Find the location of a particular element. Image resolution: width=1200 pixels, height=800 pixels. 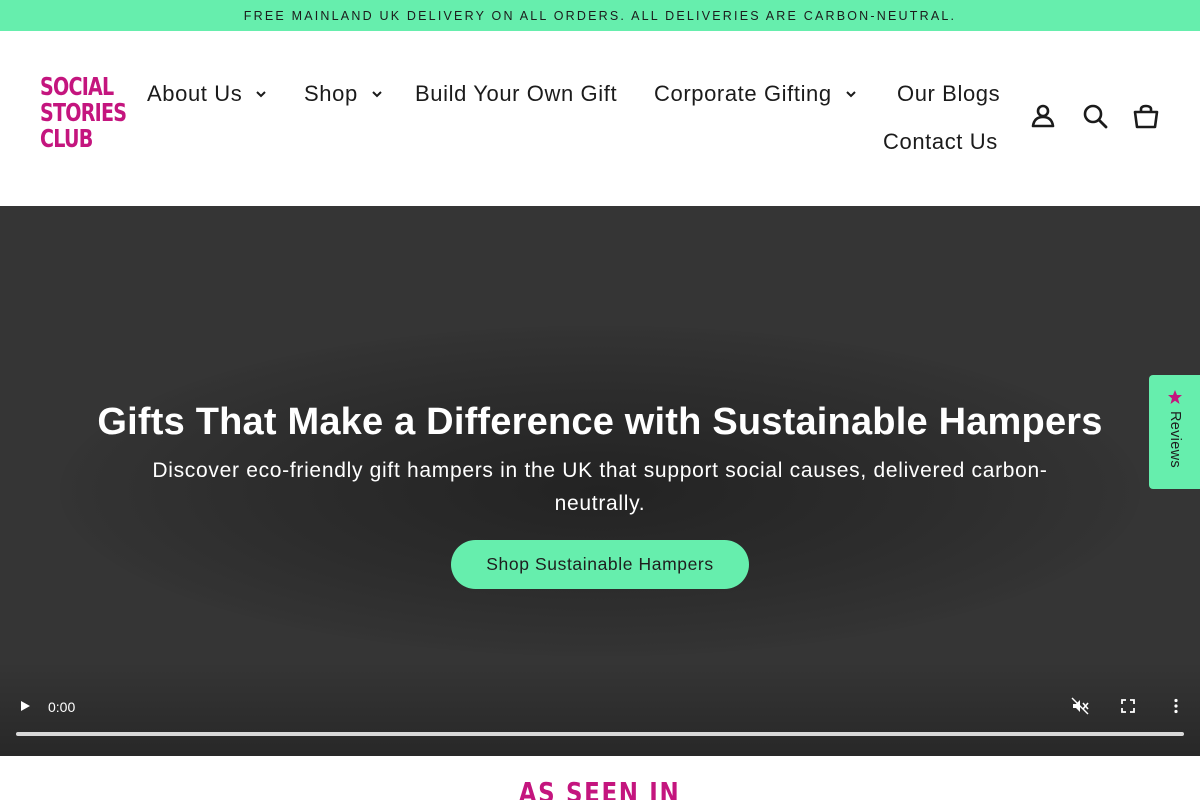

as-seen-in-text: AS SEEN IN is located at coordinates (600, 788).